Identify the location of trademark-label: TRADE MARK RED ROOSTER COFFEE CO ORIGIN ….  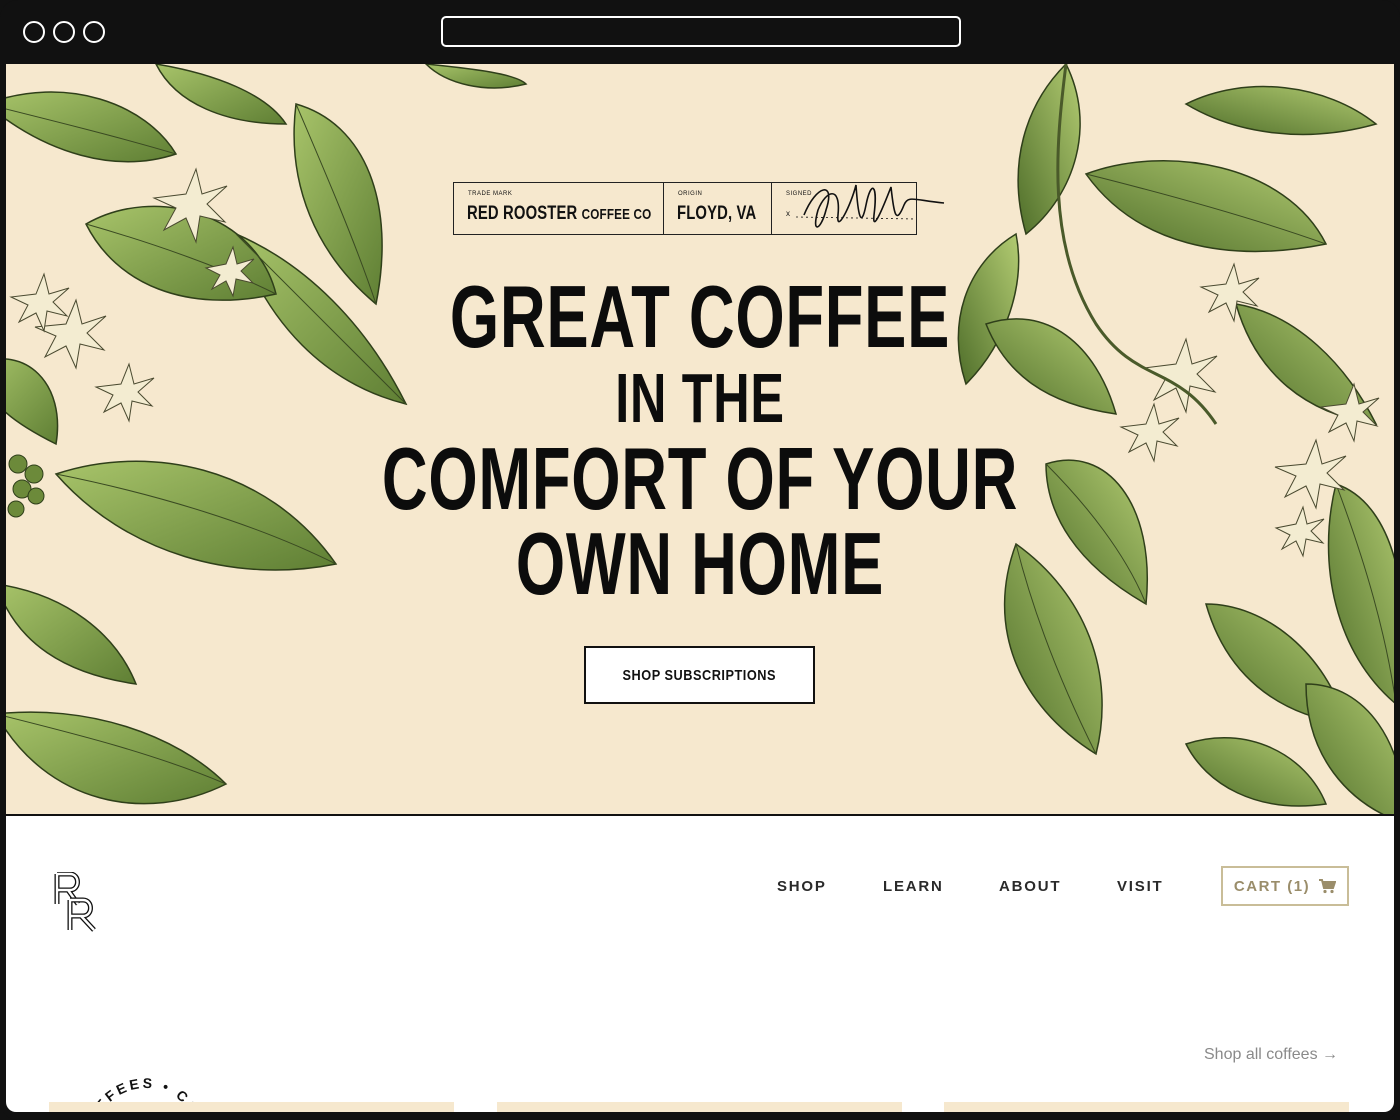
(699, 208).